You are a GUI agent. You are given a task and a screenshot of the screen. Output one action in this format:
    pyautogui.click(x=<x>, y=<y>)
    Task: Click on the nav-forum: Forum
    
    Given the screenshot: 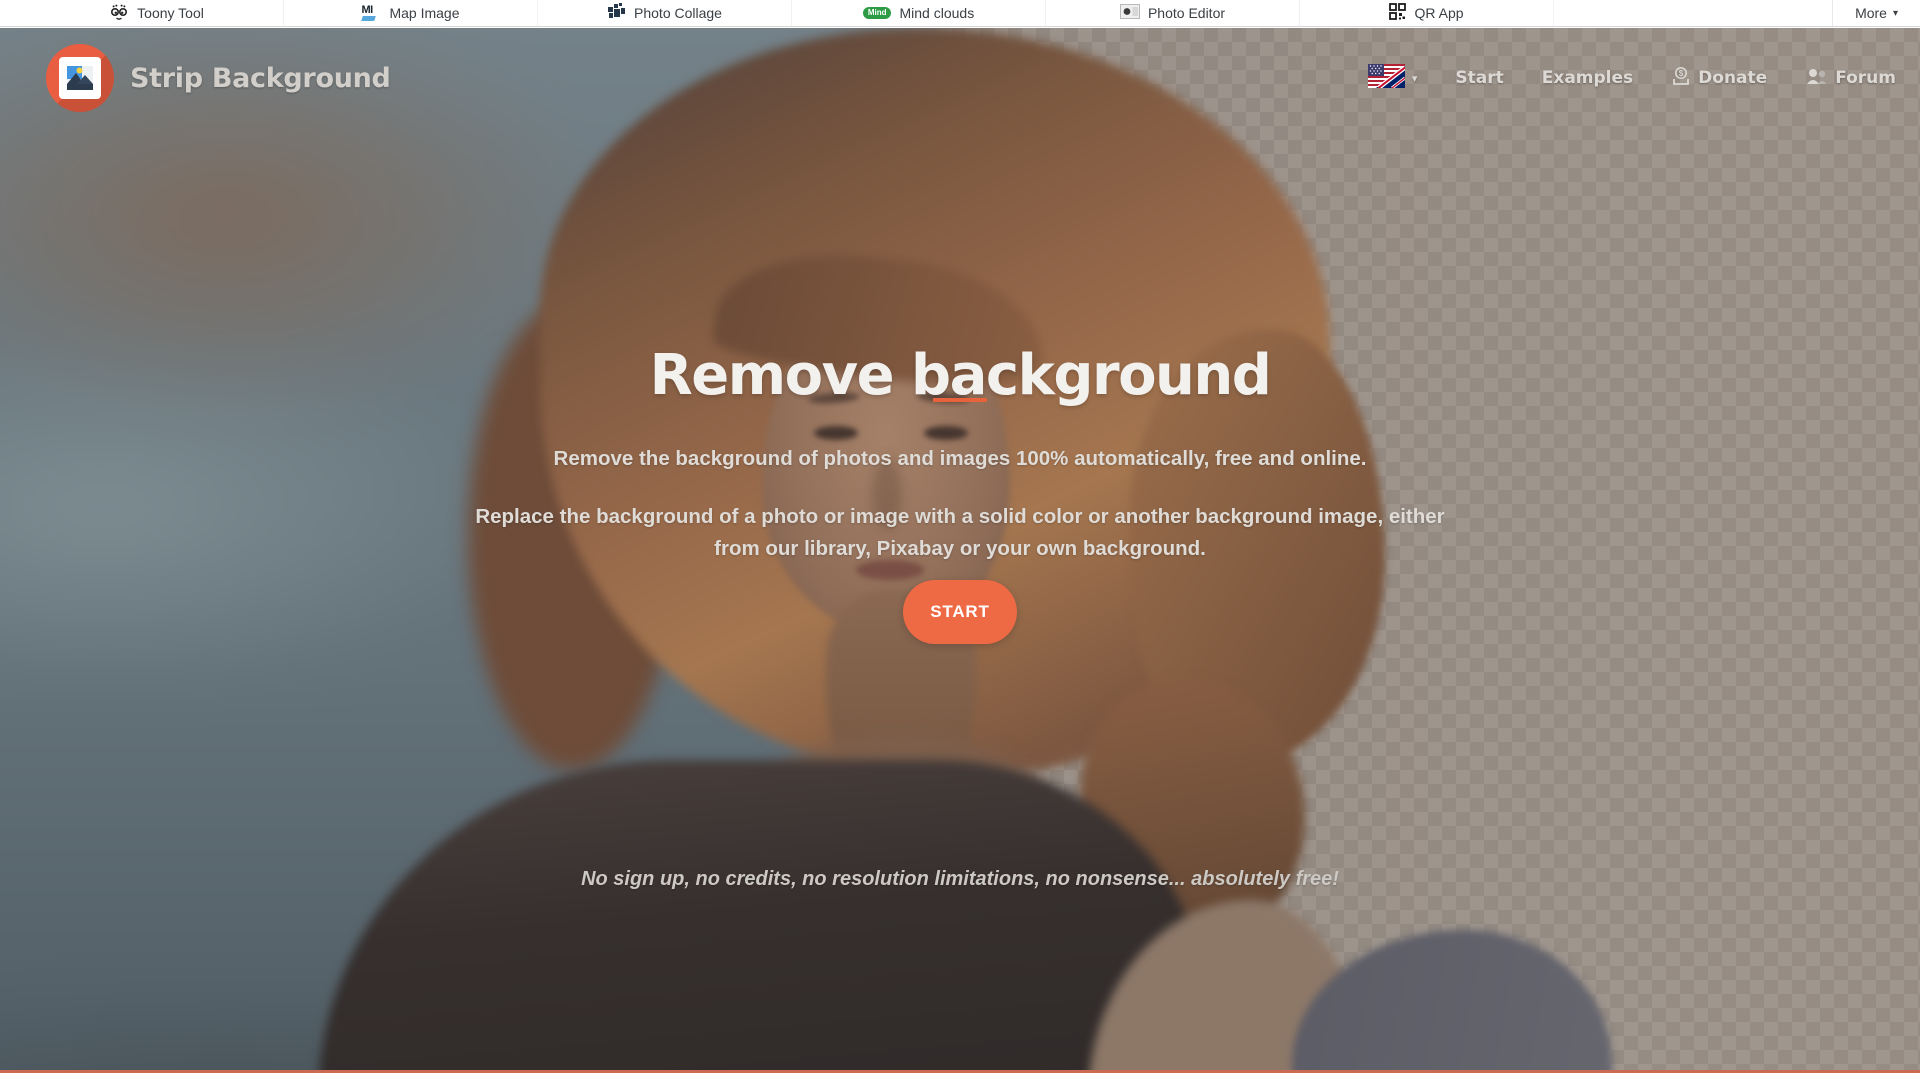 What is the action you would take?
    pyautogui.click(x=1850, y=78)
    